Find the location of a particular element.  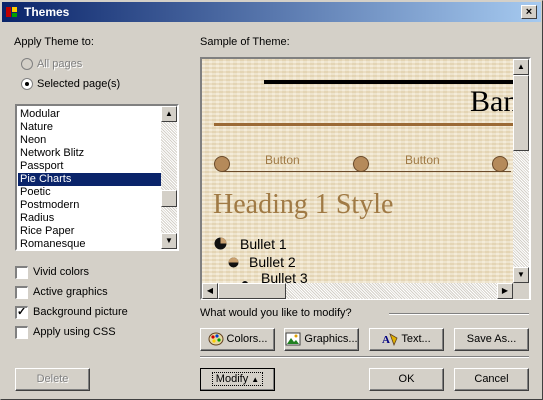

preview-scroll-up-button: ▲ is located at coordinates (521, 67).